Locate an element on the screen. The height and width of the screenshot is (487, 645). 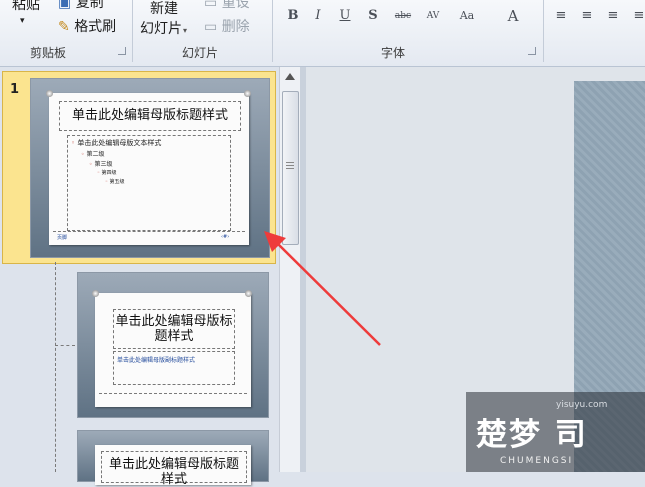
brush-icon: ✎ is located at coordinates (64, 27).